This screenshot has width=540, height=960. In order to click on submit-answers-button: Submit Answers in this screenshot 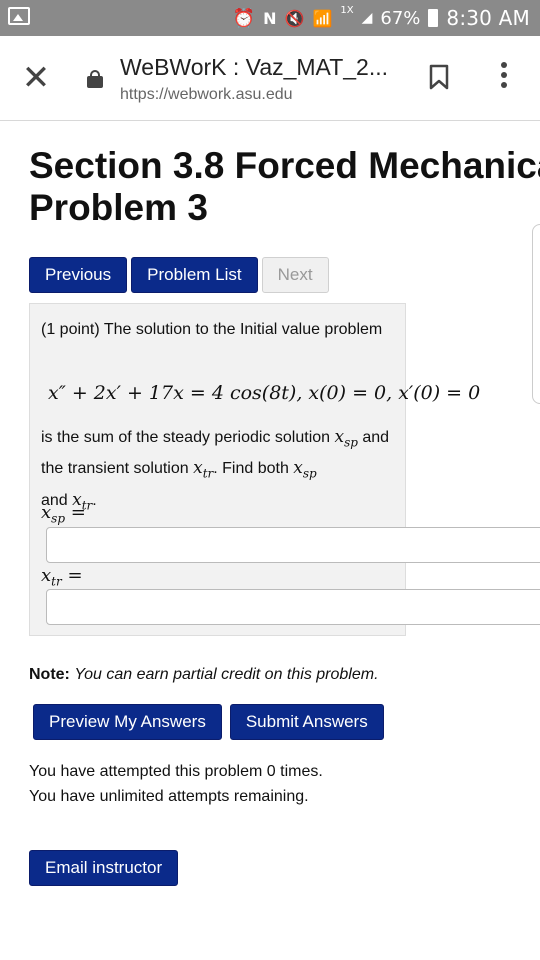, I will do `click(306, 722)`.